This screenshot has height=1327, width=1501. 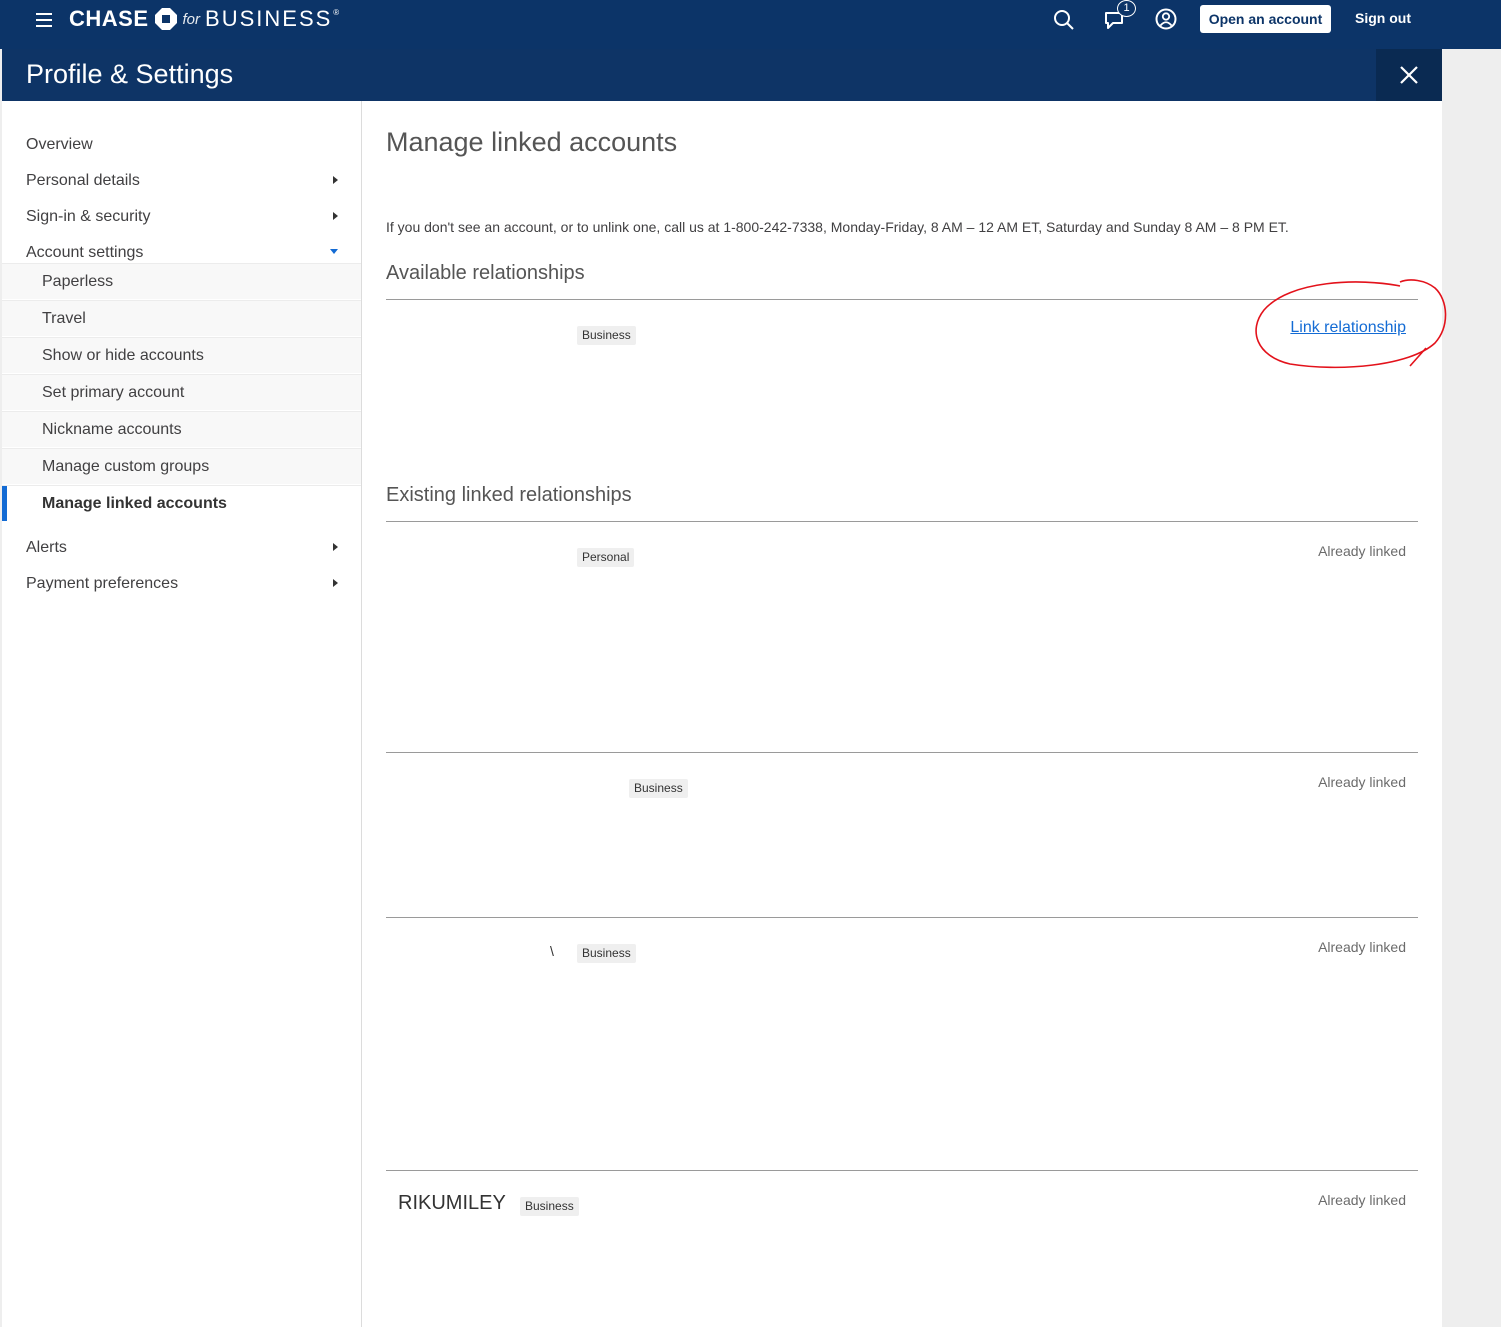 What do you see at coordinates (606, 557) in the screenshot?
I see `relationship-type-badge: Personal` at bounding box center [606, 557].